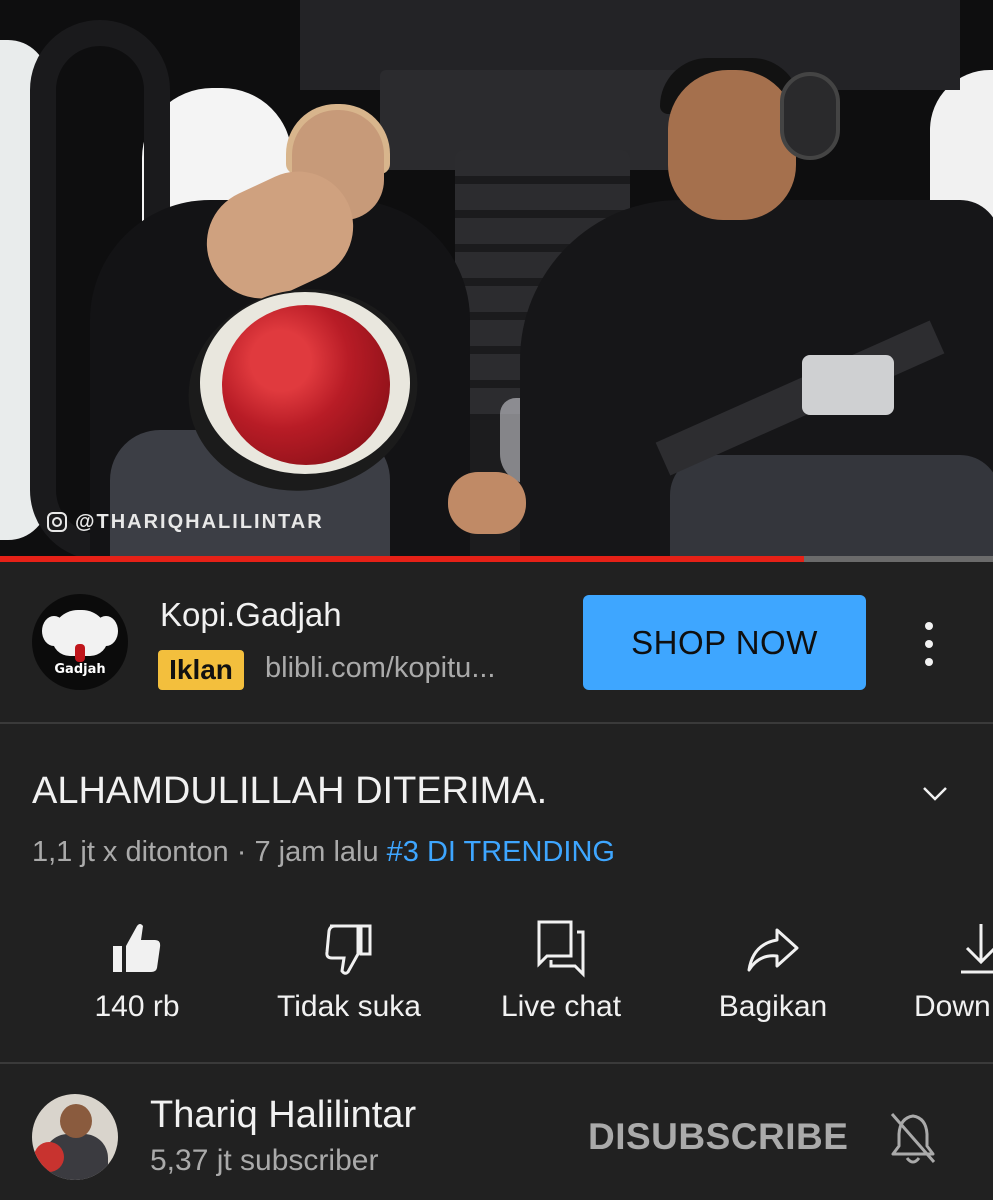 This screenshot has width=993, height=1200. What do you see at coordinates (810, 116) in the screenshot?
I see `headset` at bounding box center [810, 116].